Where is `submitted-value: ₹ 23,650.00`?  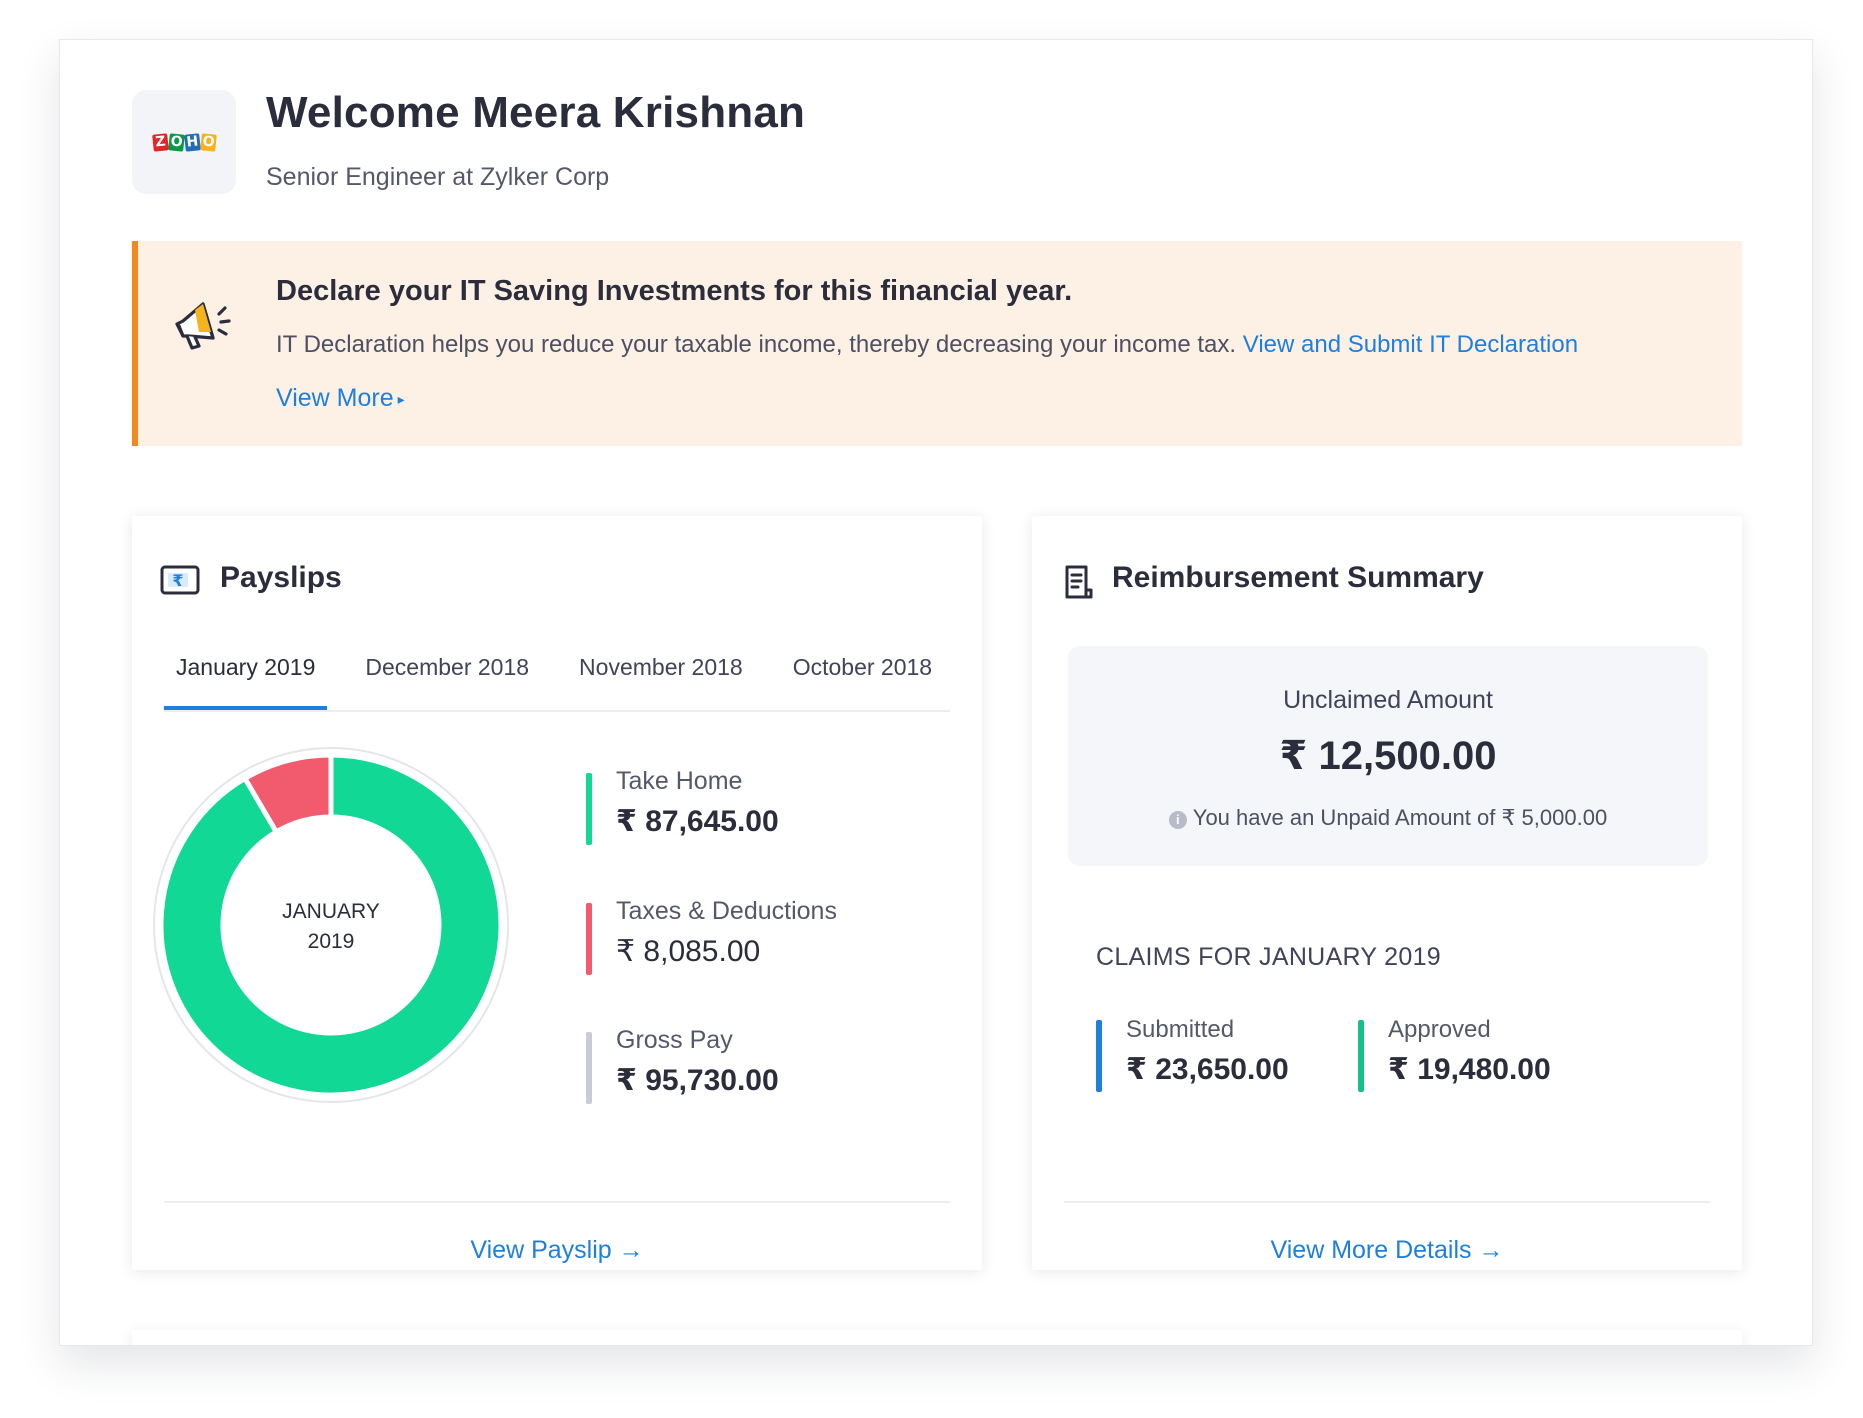
submitted-value: ₹ 23,650.00 is located at coordinates (1207, 1069).